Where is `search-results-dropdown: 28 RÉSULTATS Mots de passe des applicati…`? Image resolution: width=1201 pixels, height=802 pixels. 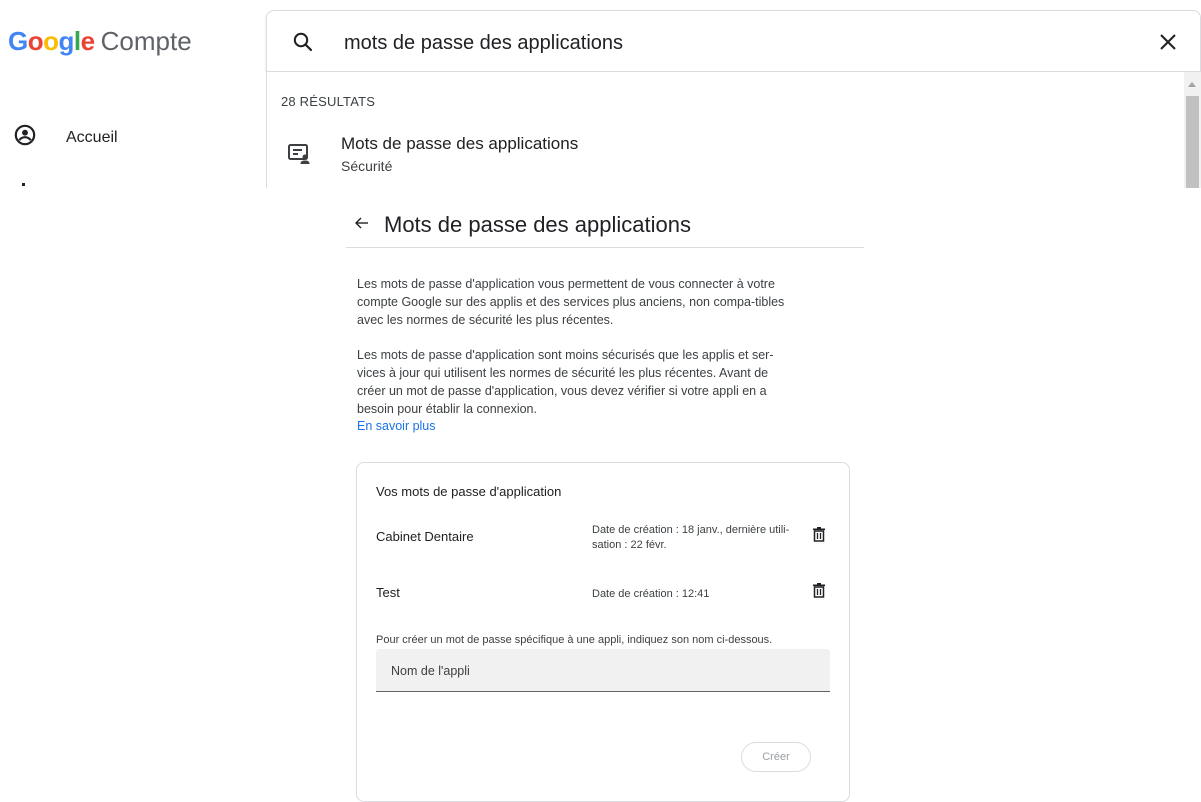 search-results-dropdown: 28 RÉSULTATS Mots de passe des applicati… is located at coordinates (733, 130).